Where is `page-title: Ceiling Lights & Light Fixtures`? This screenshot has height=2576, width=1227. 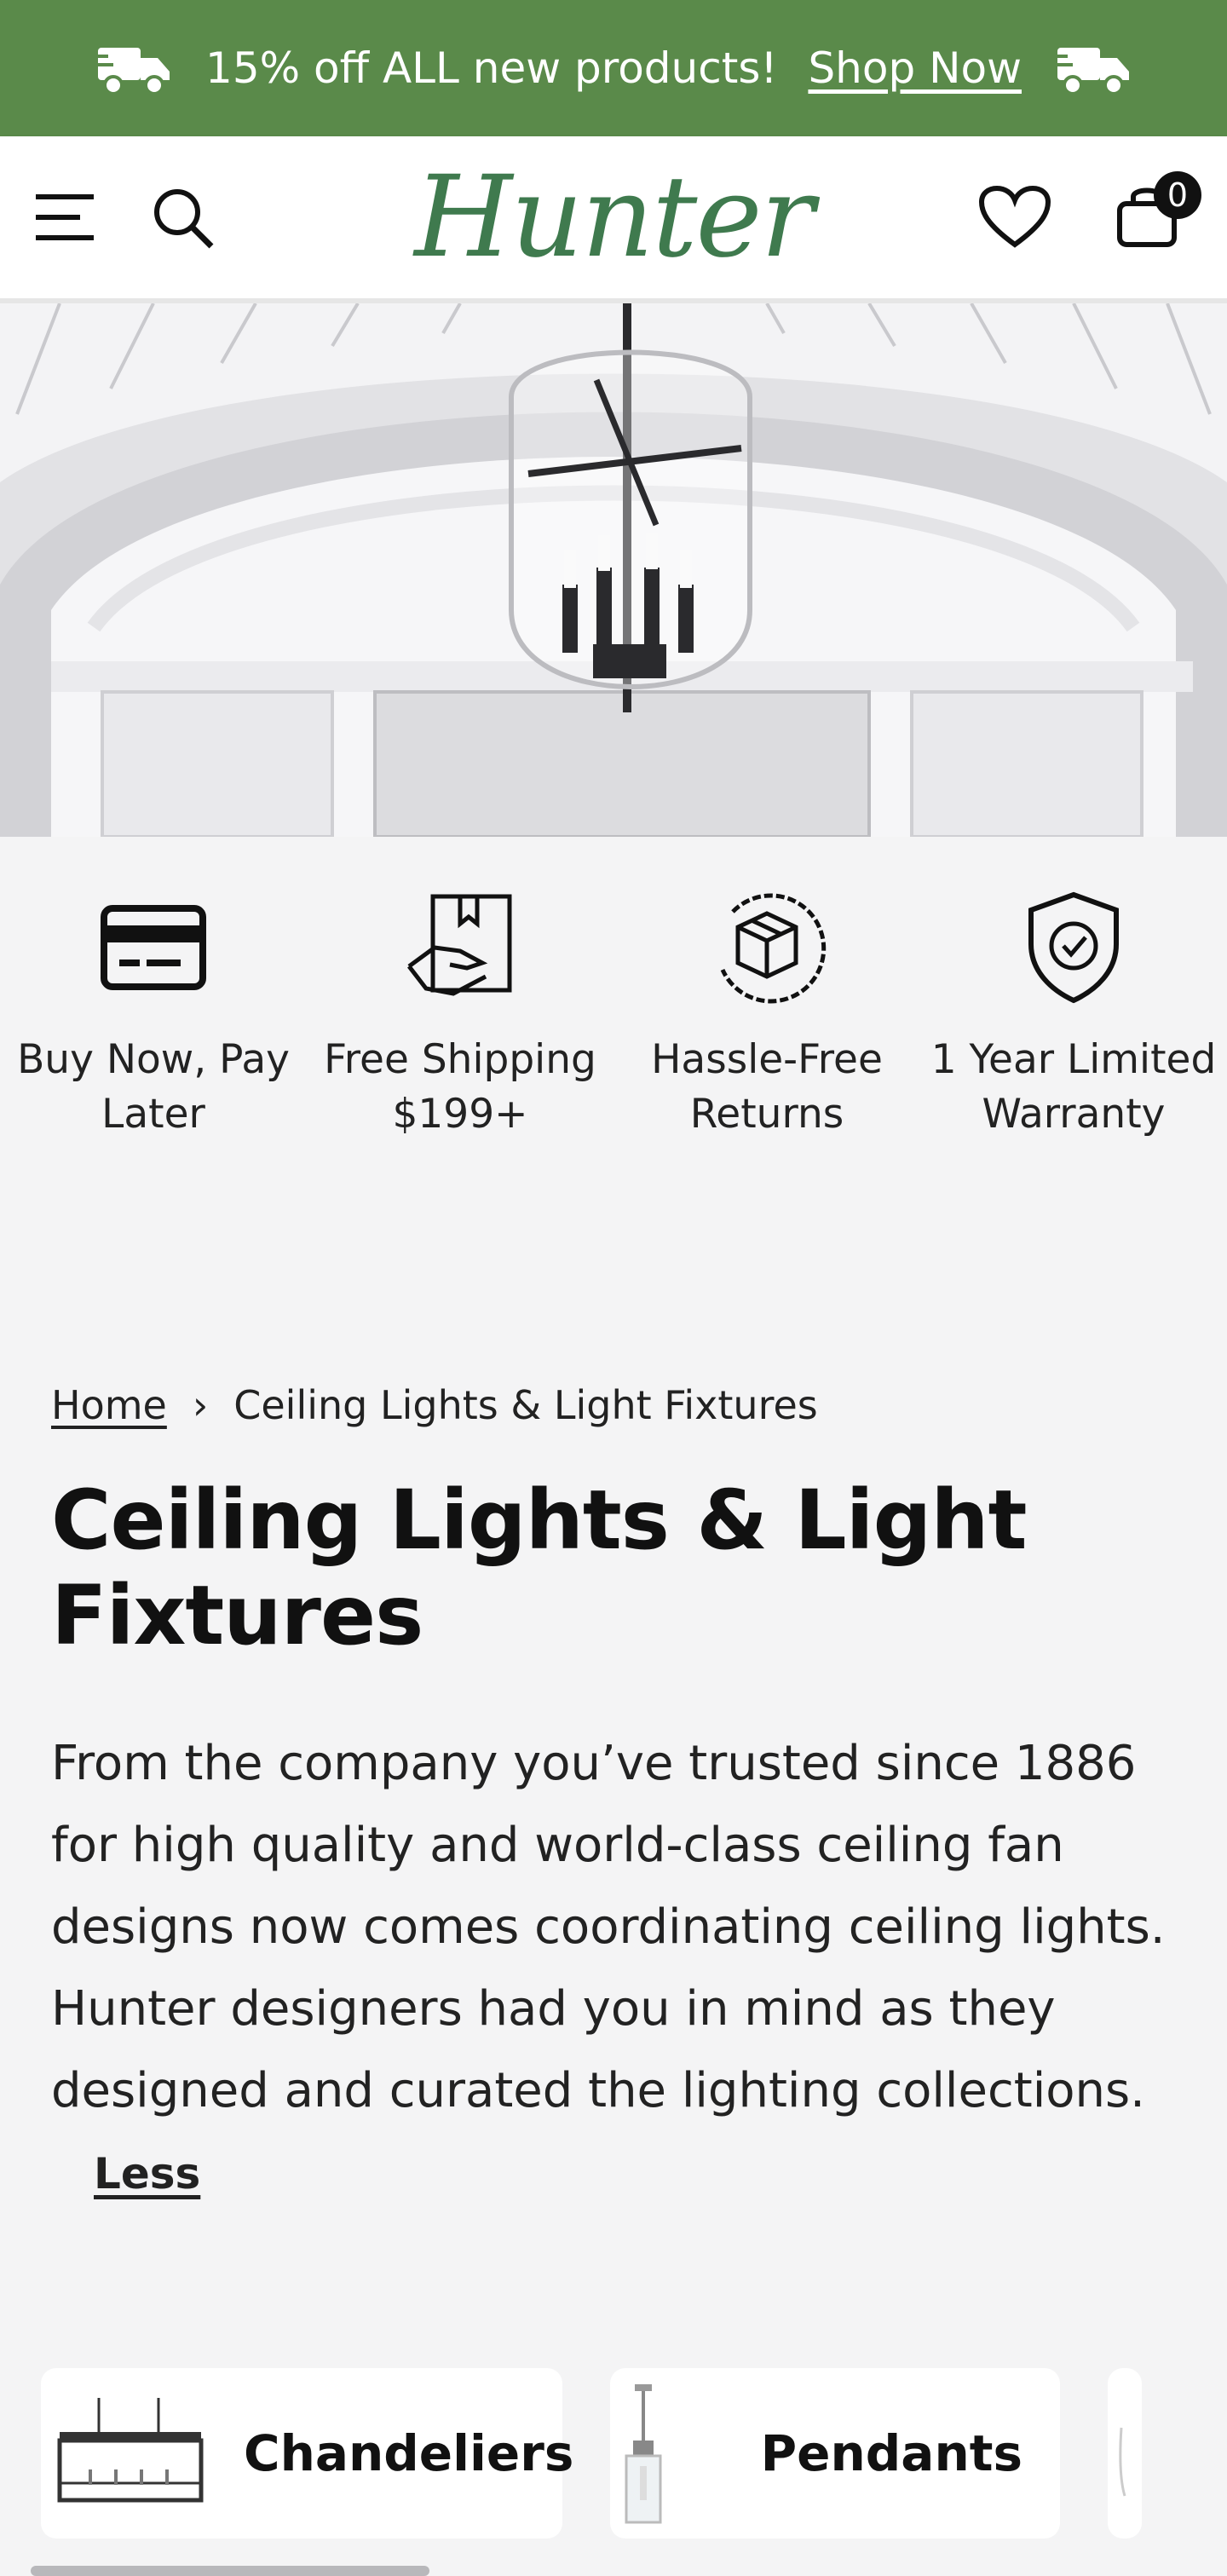 page-title: Ceiling Lights & Light Fixtures is located at coordinates (539, 1567).